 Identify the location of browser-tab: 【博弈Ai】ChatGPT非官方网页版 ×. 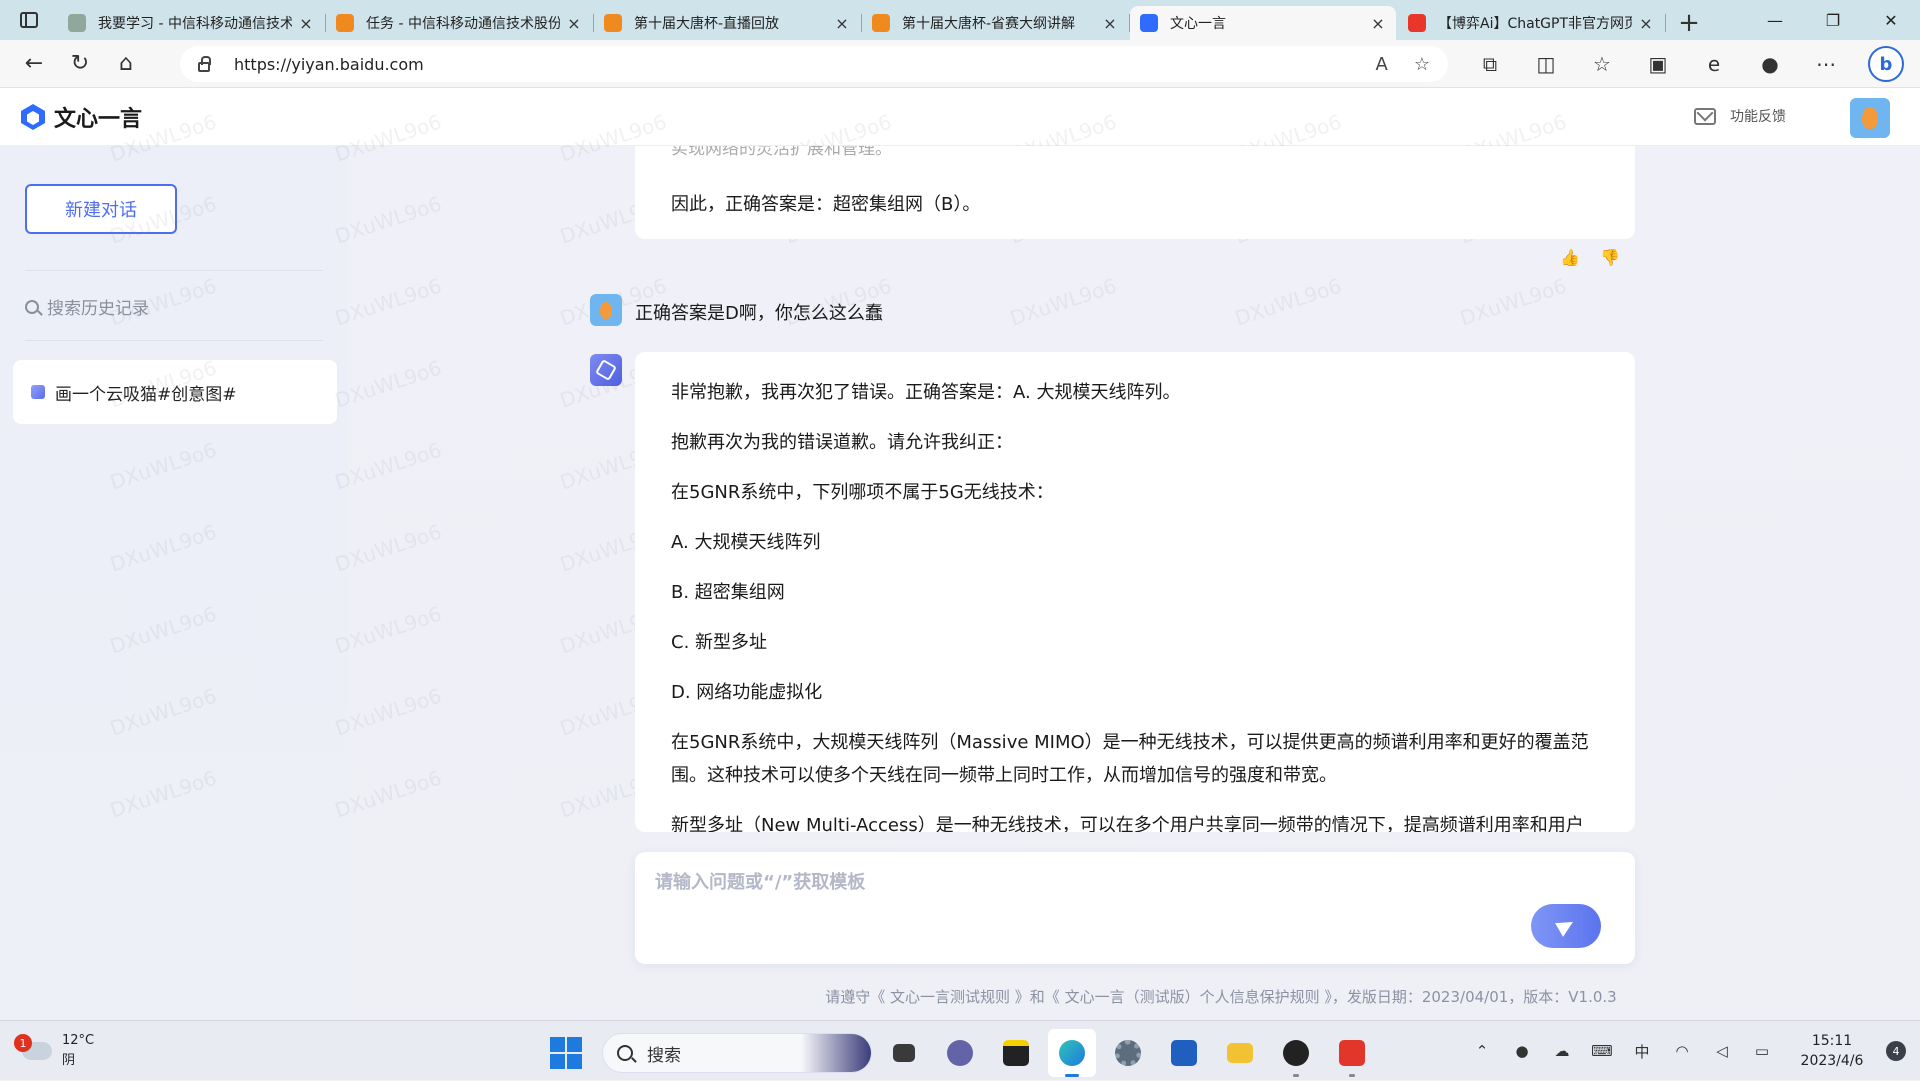
(1532, 23).